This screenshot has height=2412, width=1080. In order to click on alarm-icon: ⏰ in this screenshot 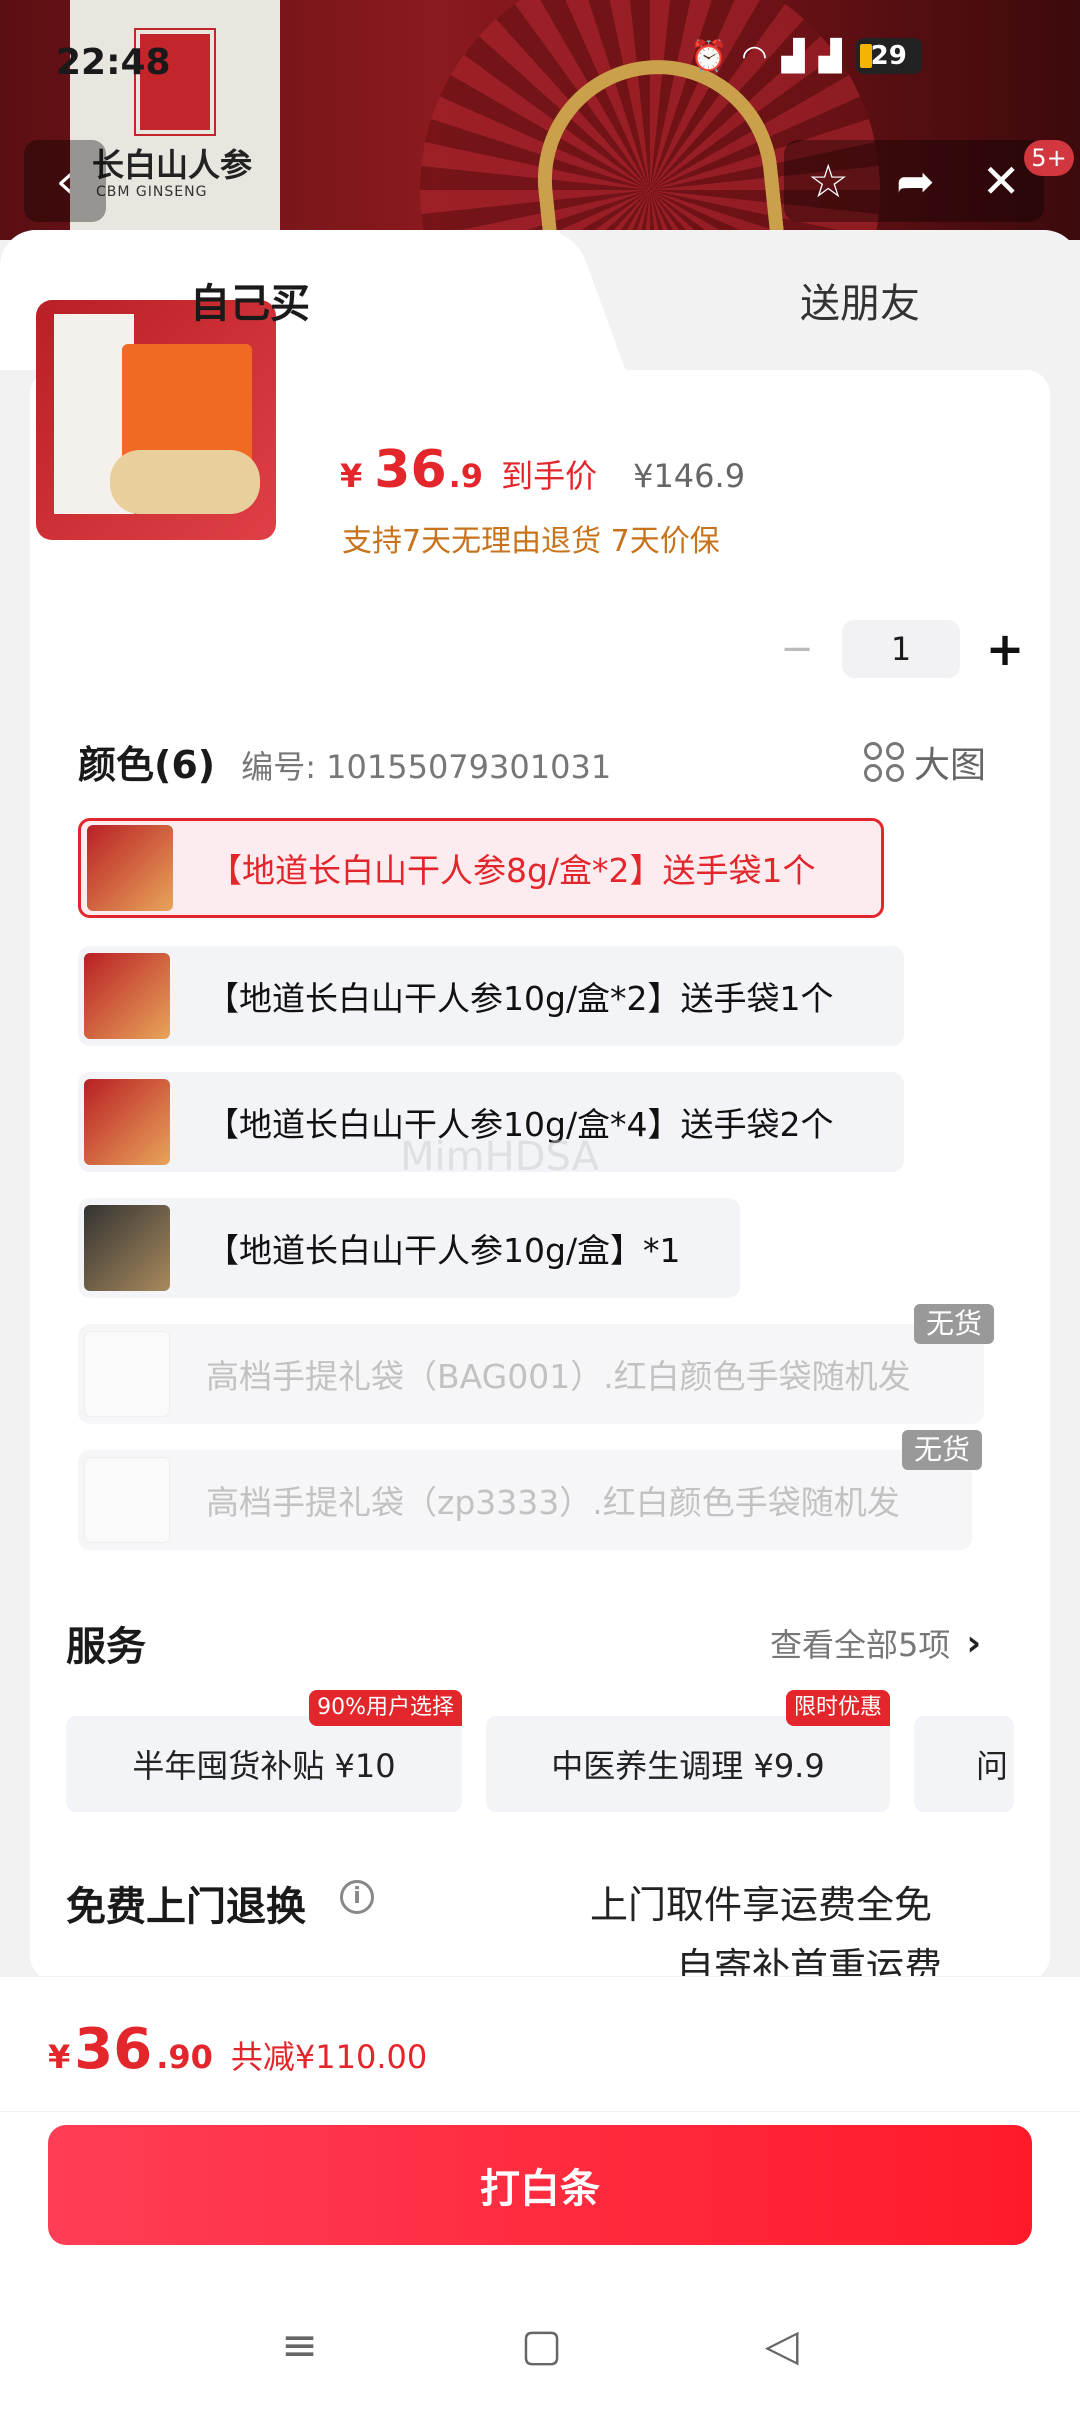, I will do `click(709, 56)`.